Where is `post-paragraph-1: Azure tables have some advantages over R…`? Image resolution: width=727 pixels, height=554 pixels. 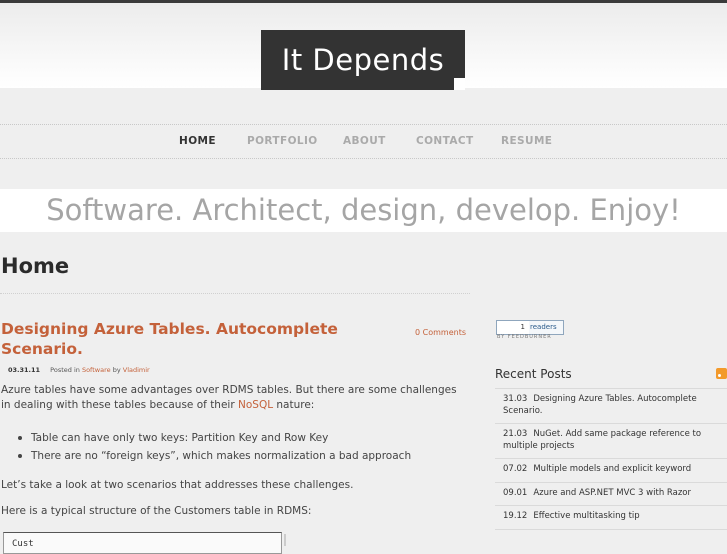 post-paragraph-1: Azure tables have some advantages over R… is located at coordinates (231, 398).